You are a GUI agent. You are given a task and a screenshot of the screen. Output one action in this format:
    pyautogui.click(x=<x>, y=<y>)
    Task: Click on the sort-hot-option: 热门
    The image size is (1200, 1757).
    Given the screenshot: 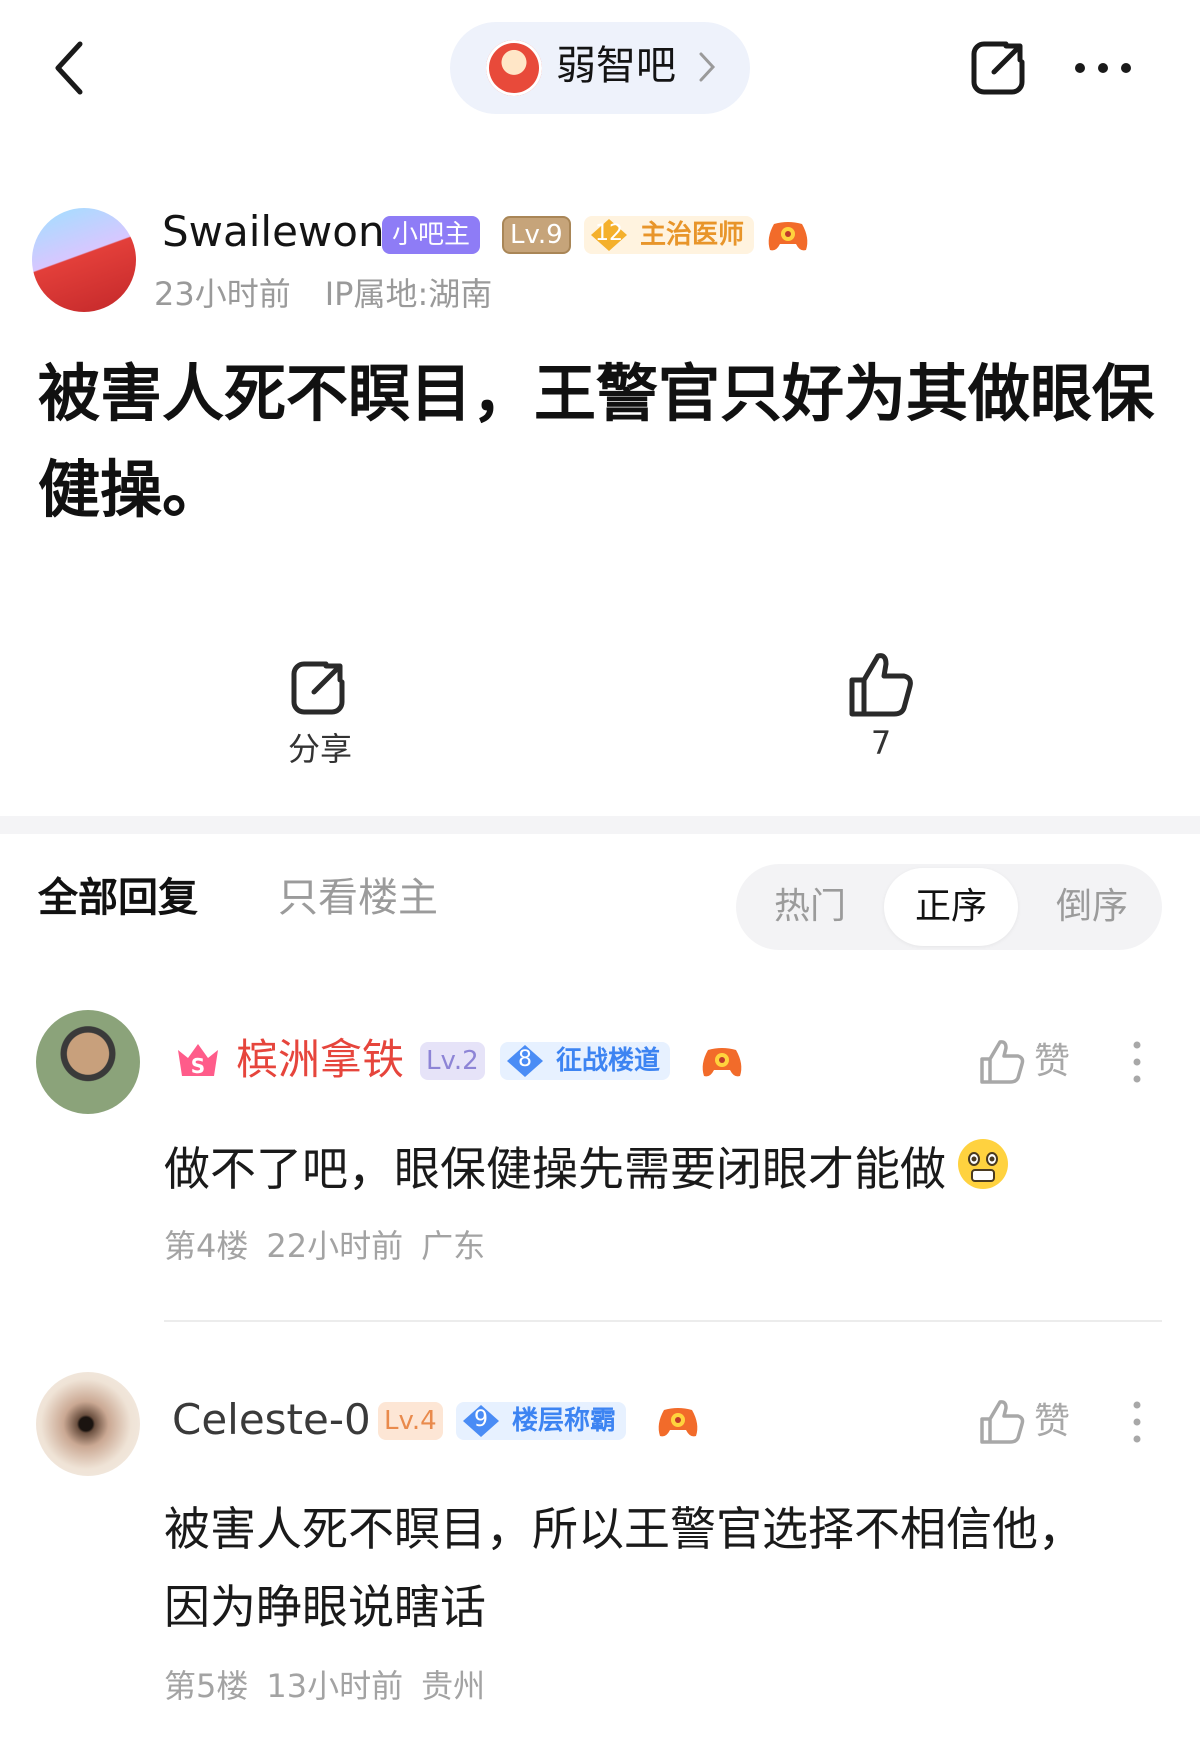 What is the action you would take?
    pyautogui.click(x=810, y=907)
    